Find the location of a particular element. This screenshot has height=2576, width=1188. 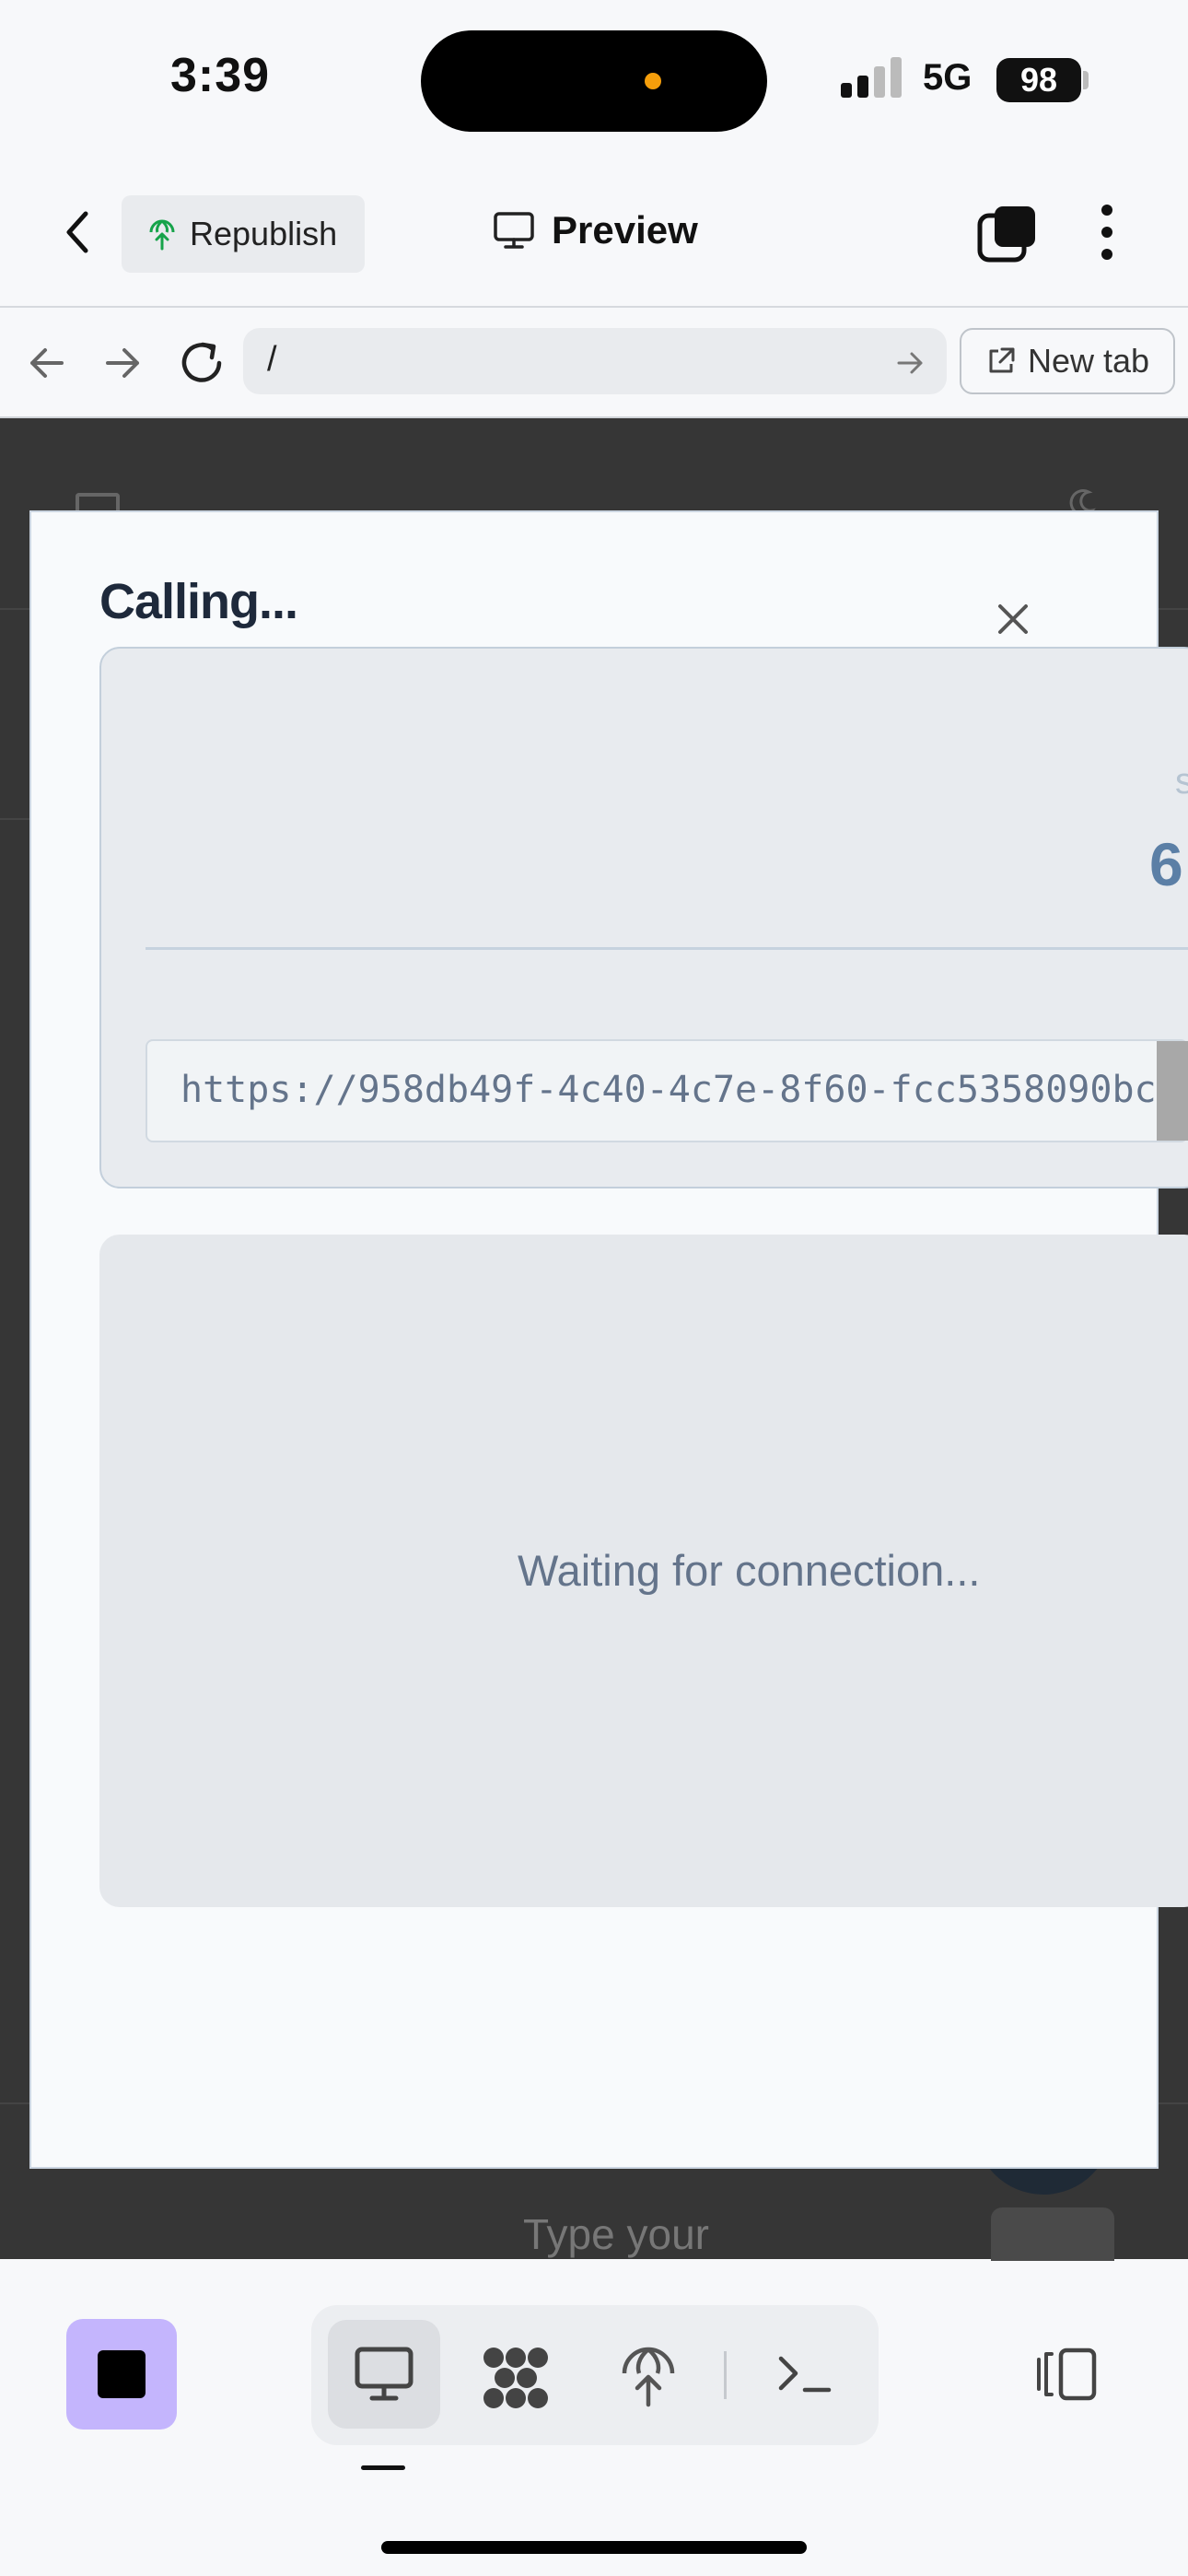

panel-divider is located at coordinates (667, 949).